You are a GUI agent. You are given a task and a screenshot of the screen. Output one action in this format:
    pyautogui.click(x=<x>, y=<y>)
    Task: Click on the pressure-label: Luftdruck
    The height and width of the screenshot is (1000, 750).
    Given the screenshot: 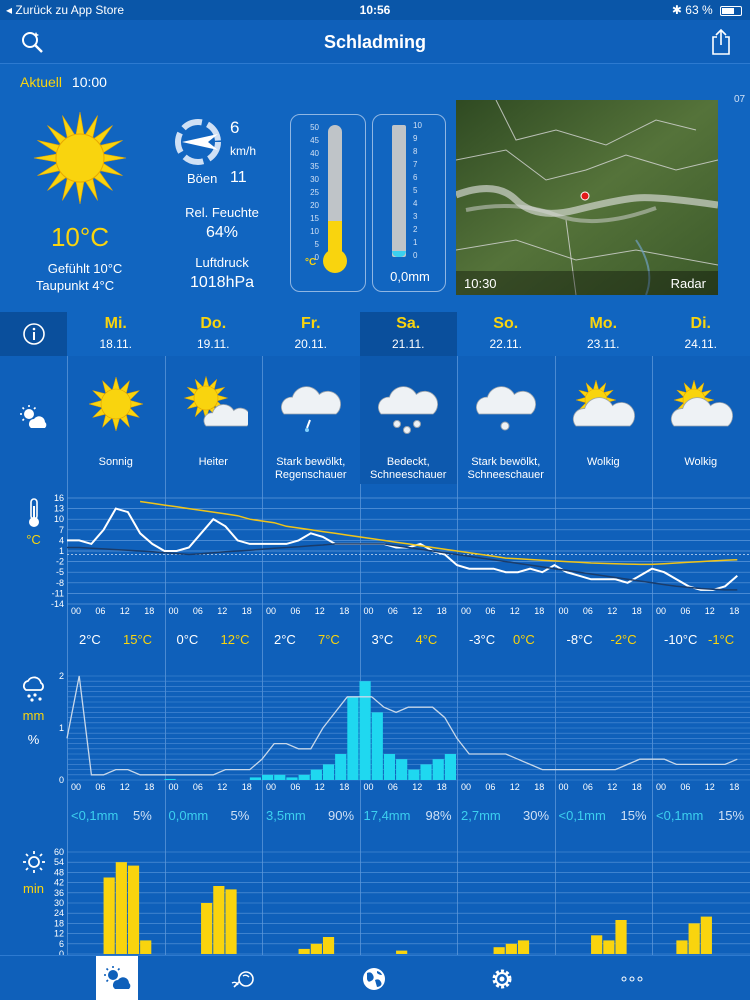 What is the action you would take?
    pyautogui.click(x=222, y=262)
    